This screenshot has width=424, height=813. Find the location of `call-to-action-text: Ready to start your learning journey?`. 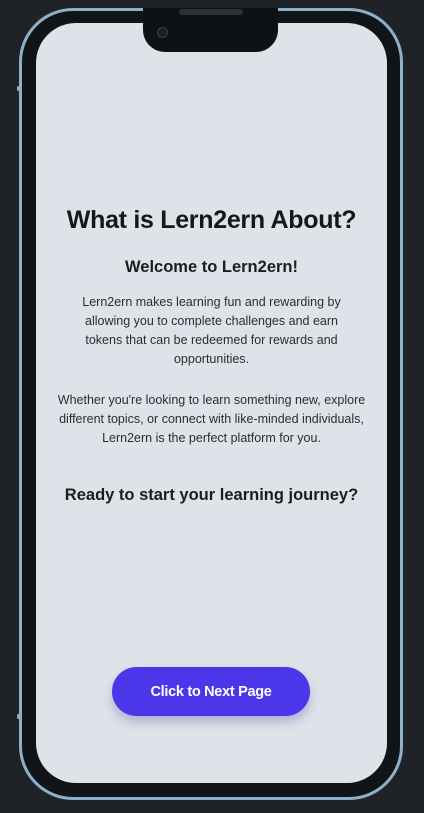

call-to-action-text: Ready to start your learning journey? is located at coordinates (211, 495).